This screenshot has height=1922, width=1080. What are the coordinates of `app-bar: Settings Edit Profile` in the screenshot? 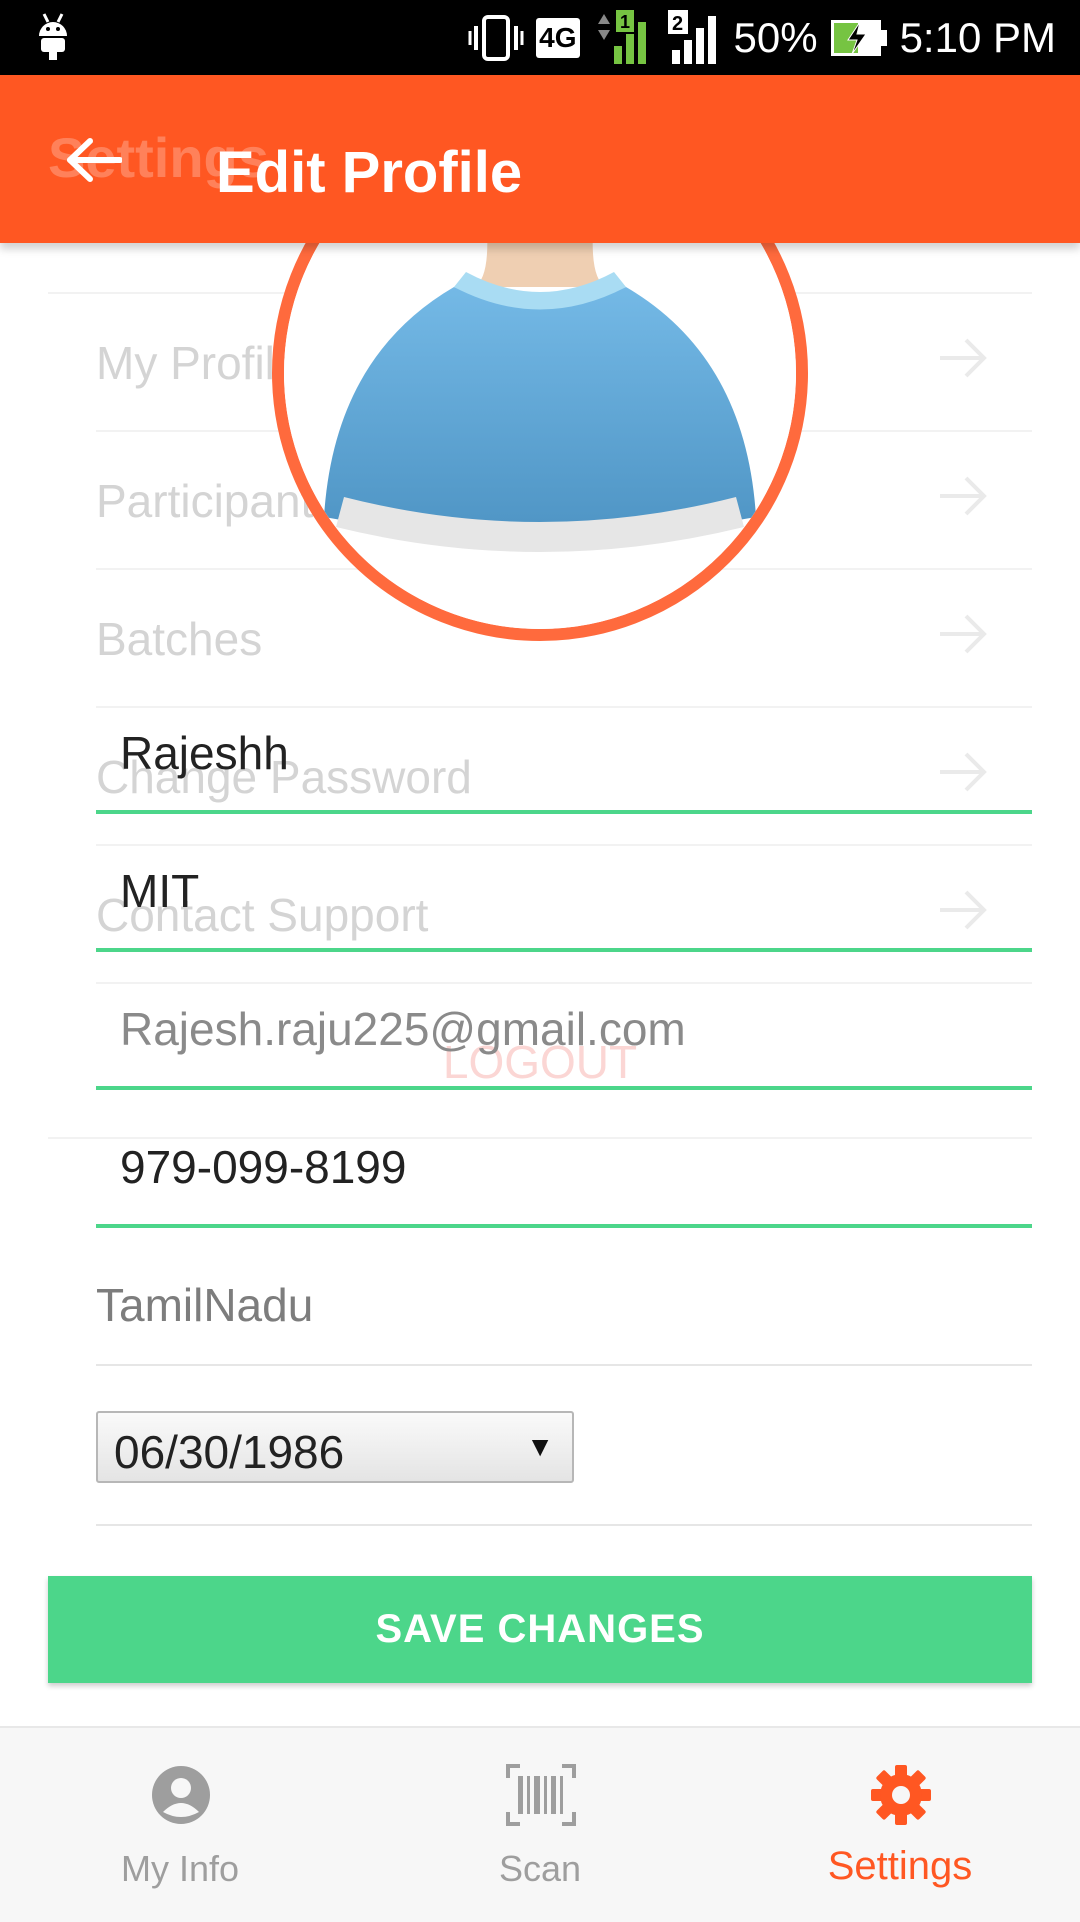 It's located at (540, 159).